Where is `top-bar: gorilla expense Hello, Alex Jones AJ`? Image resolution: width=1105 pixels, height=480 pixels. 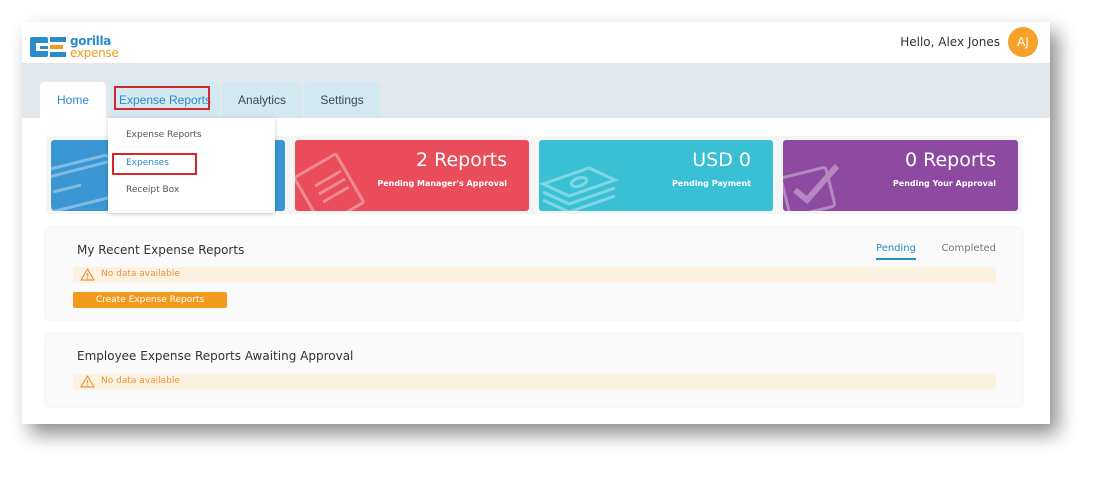
top-bar: gorilla expense Hello, Alex Jones AJ is located at coordinates (536, 43).